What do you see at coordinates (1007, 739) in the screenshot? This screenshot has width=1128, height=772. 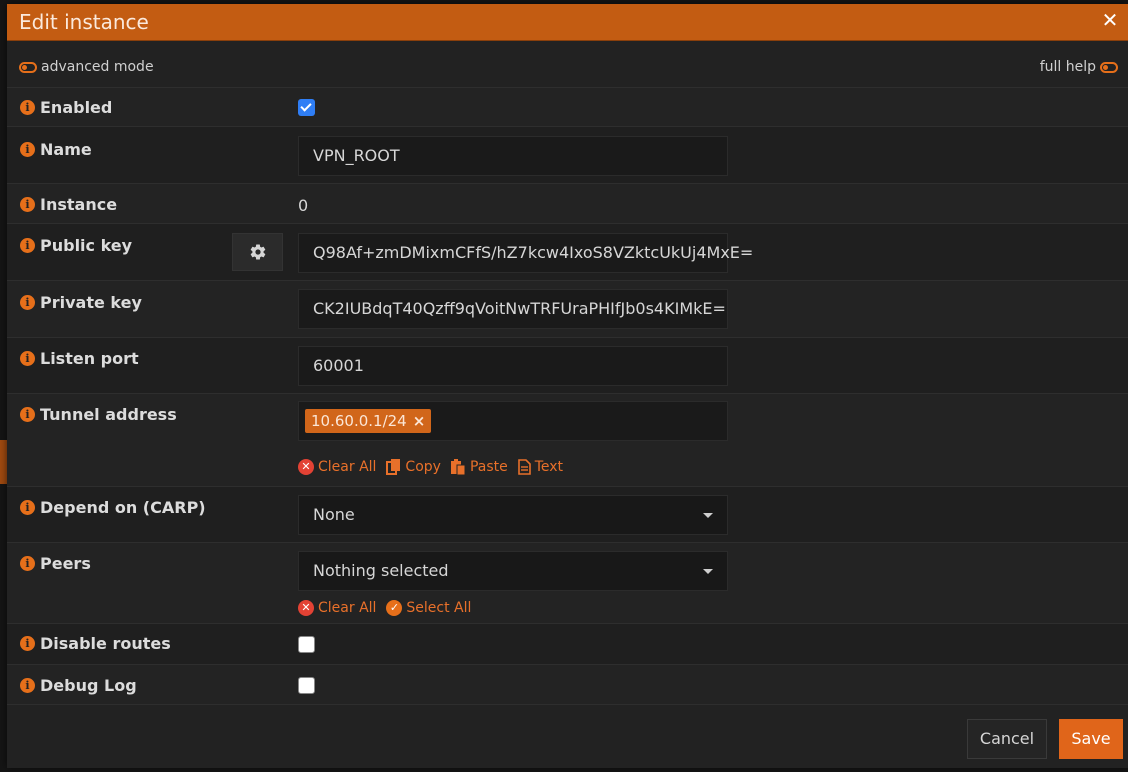 I see `cancel-button: Cancel` at bounding box center [1007, 739].